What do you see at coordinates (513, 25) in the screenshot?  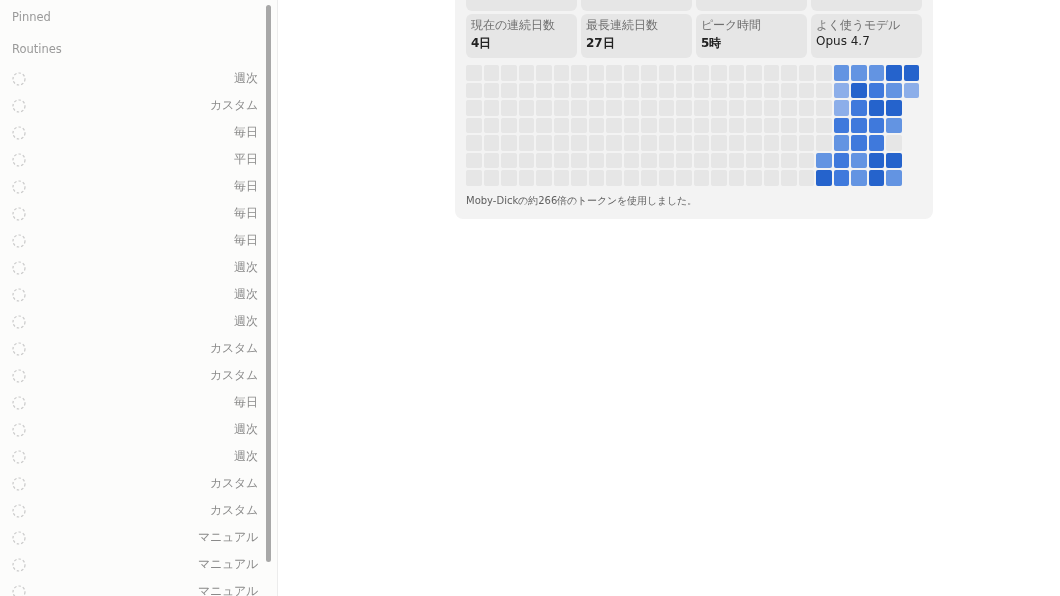 I see `stat-label: 現在の連続日数` at bounding box center [513, 25].